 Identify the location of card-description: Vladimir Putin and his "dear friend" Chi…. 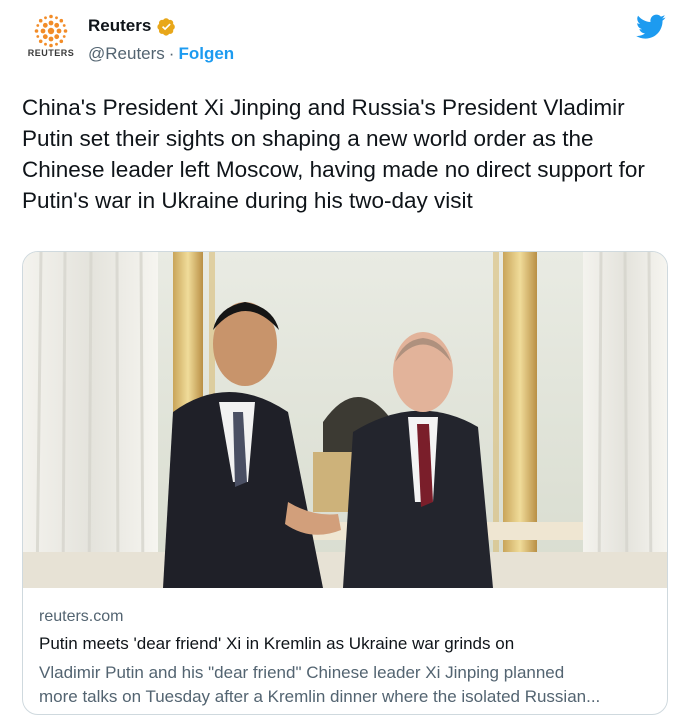
(347, 685).